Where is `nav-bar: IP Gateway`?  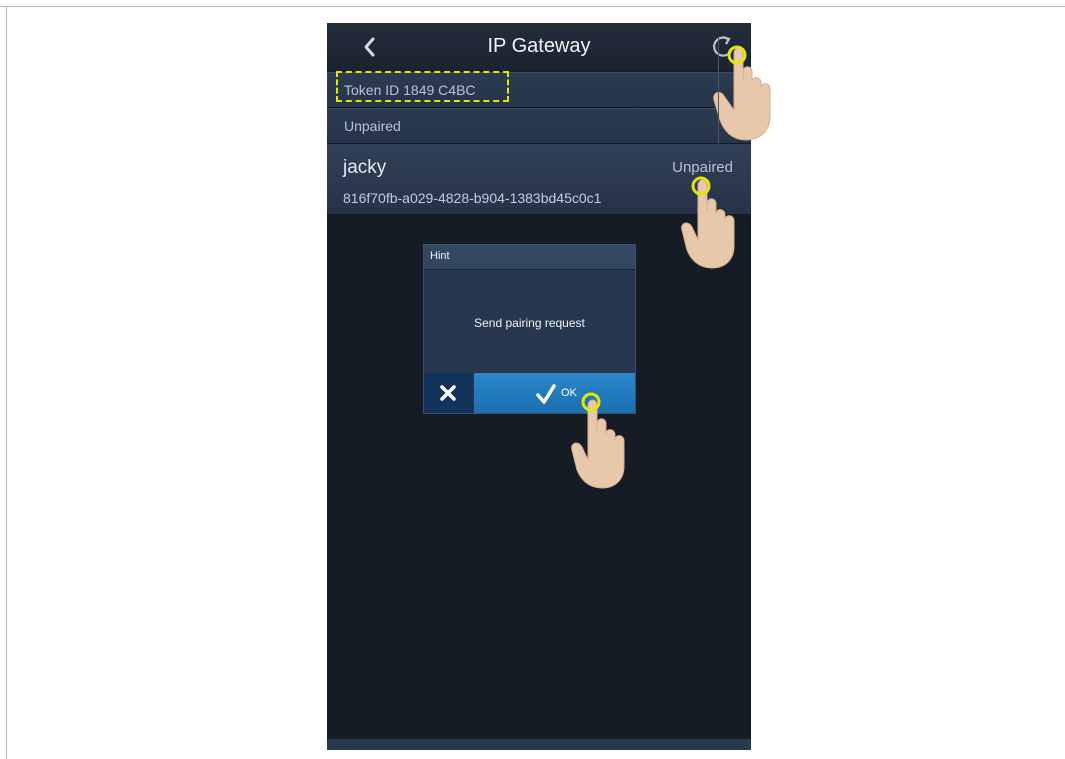
nav-bar: IP Gateway is located at coordinates (539, 47).